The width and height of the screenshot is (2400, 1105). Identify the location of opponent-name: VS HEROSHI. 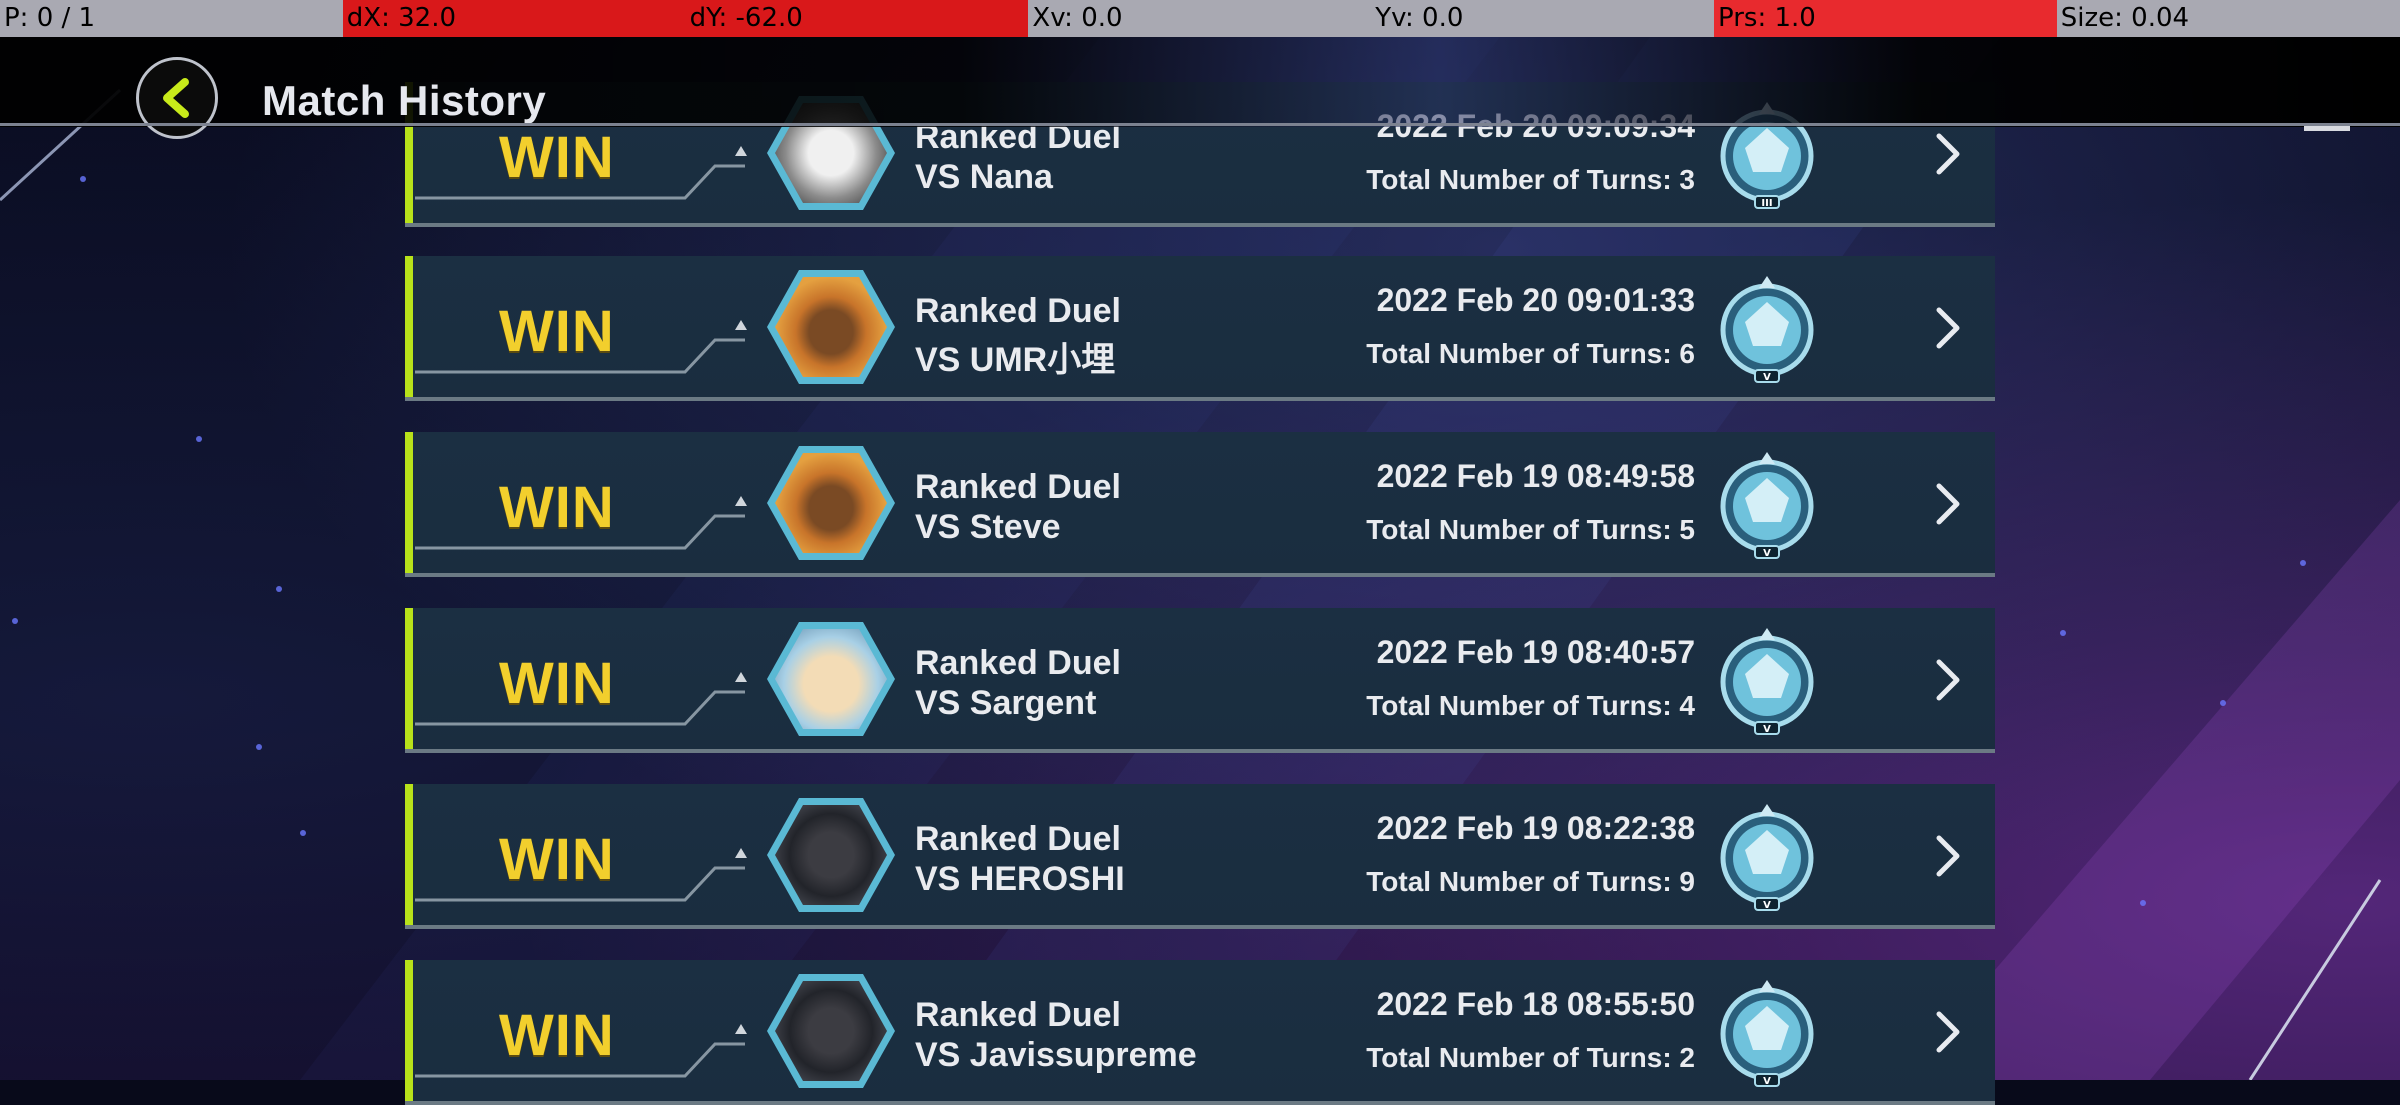
(1020, 879).